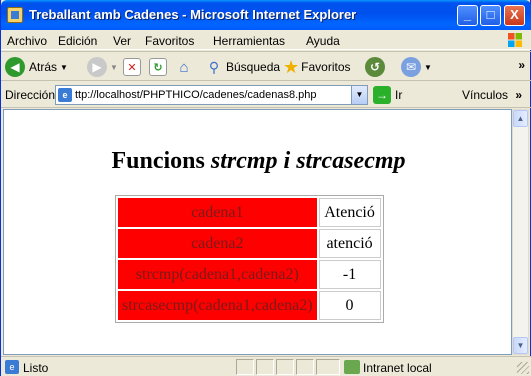  What do you see at coordinates (12, 367) in the screenshot?
I see `status-page-icon: e` at bounding box center [12, 367].